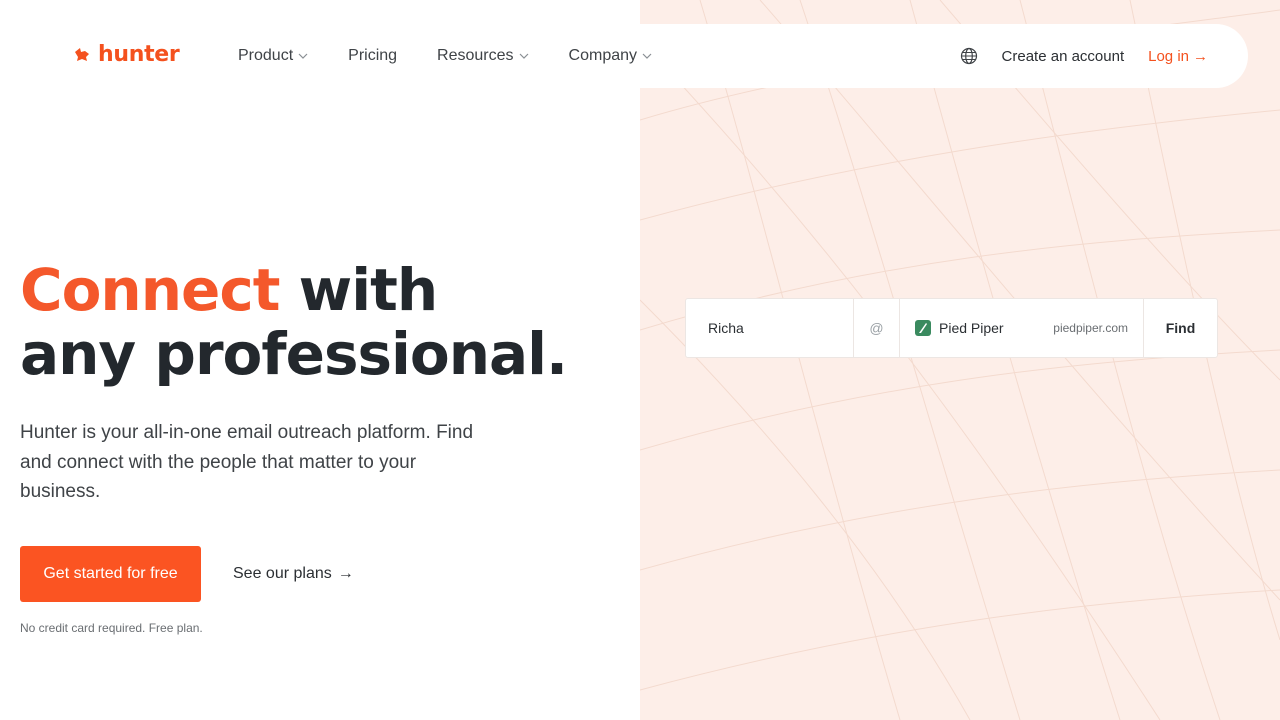  Describe the element at coordinates (877, 328) in the screenshot. I see `at-symbol: @` at that location.